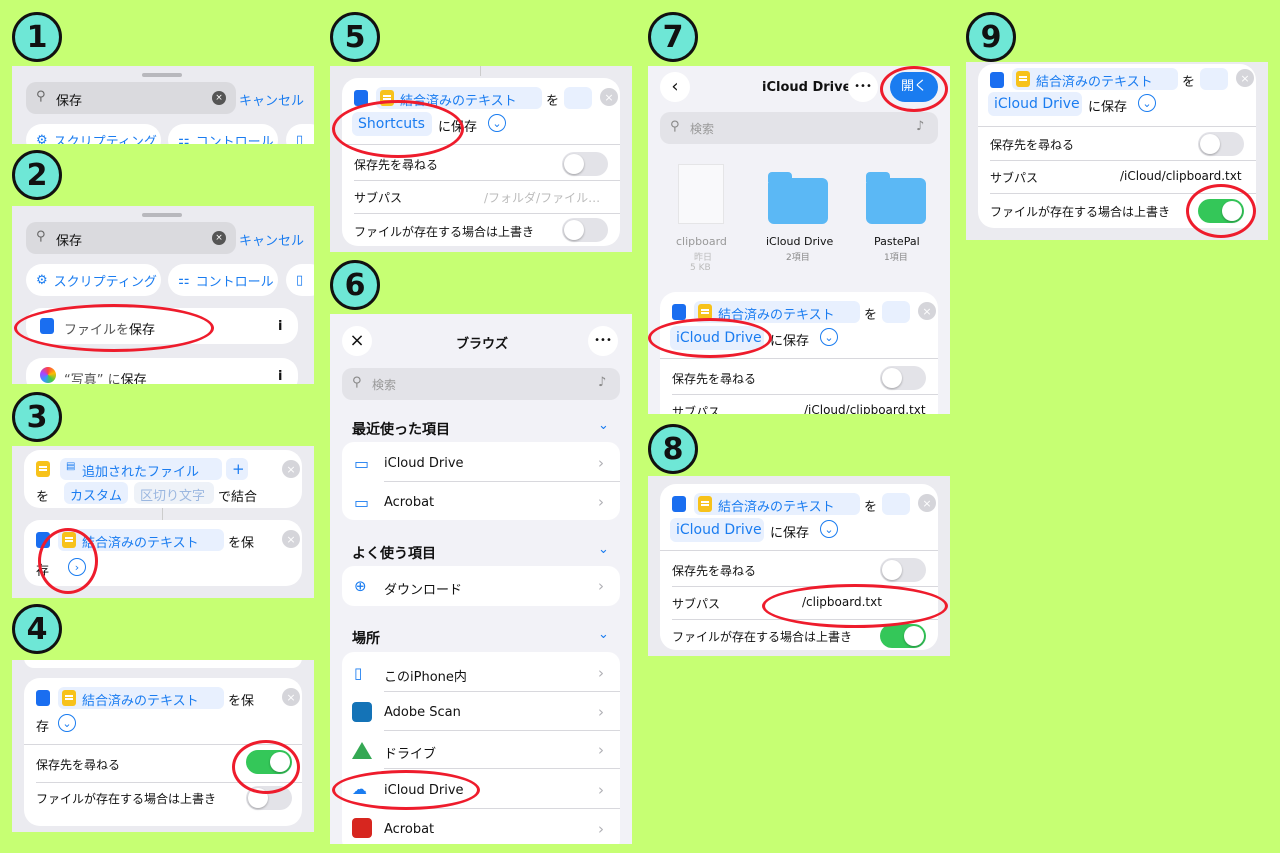  What do you see at coordinates (701, 194) in the screenshot?
I see `clipboard-file-thumb` at bounding box center [701, 194].